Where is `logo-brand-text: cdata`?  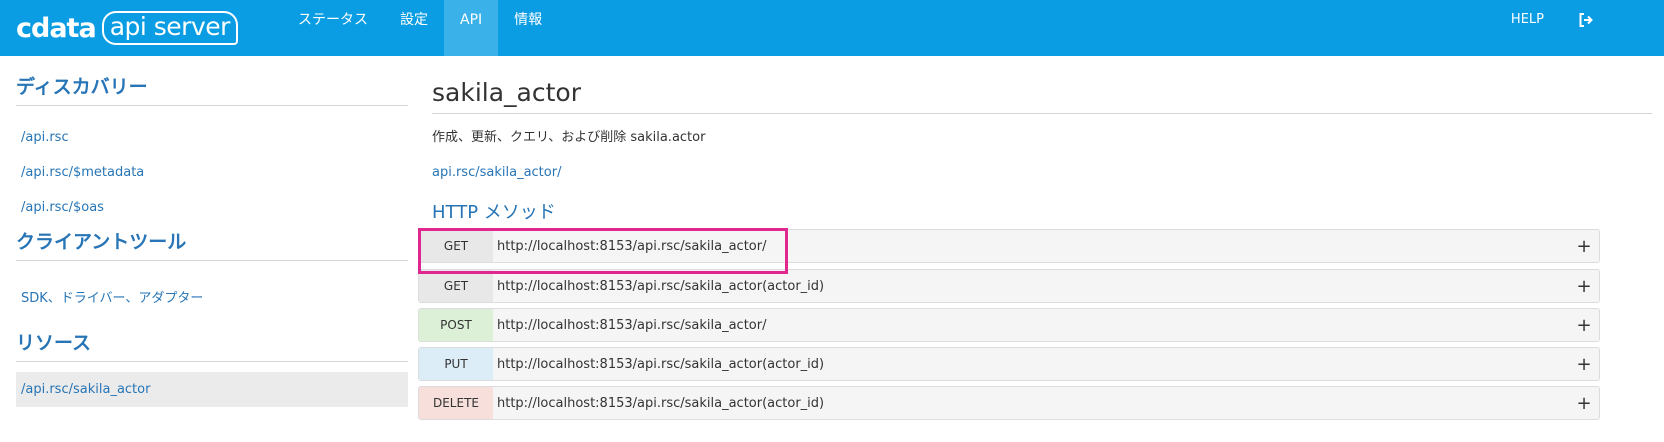 logo-brand-text: cdata is located at coordinates (56, 28).